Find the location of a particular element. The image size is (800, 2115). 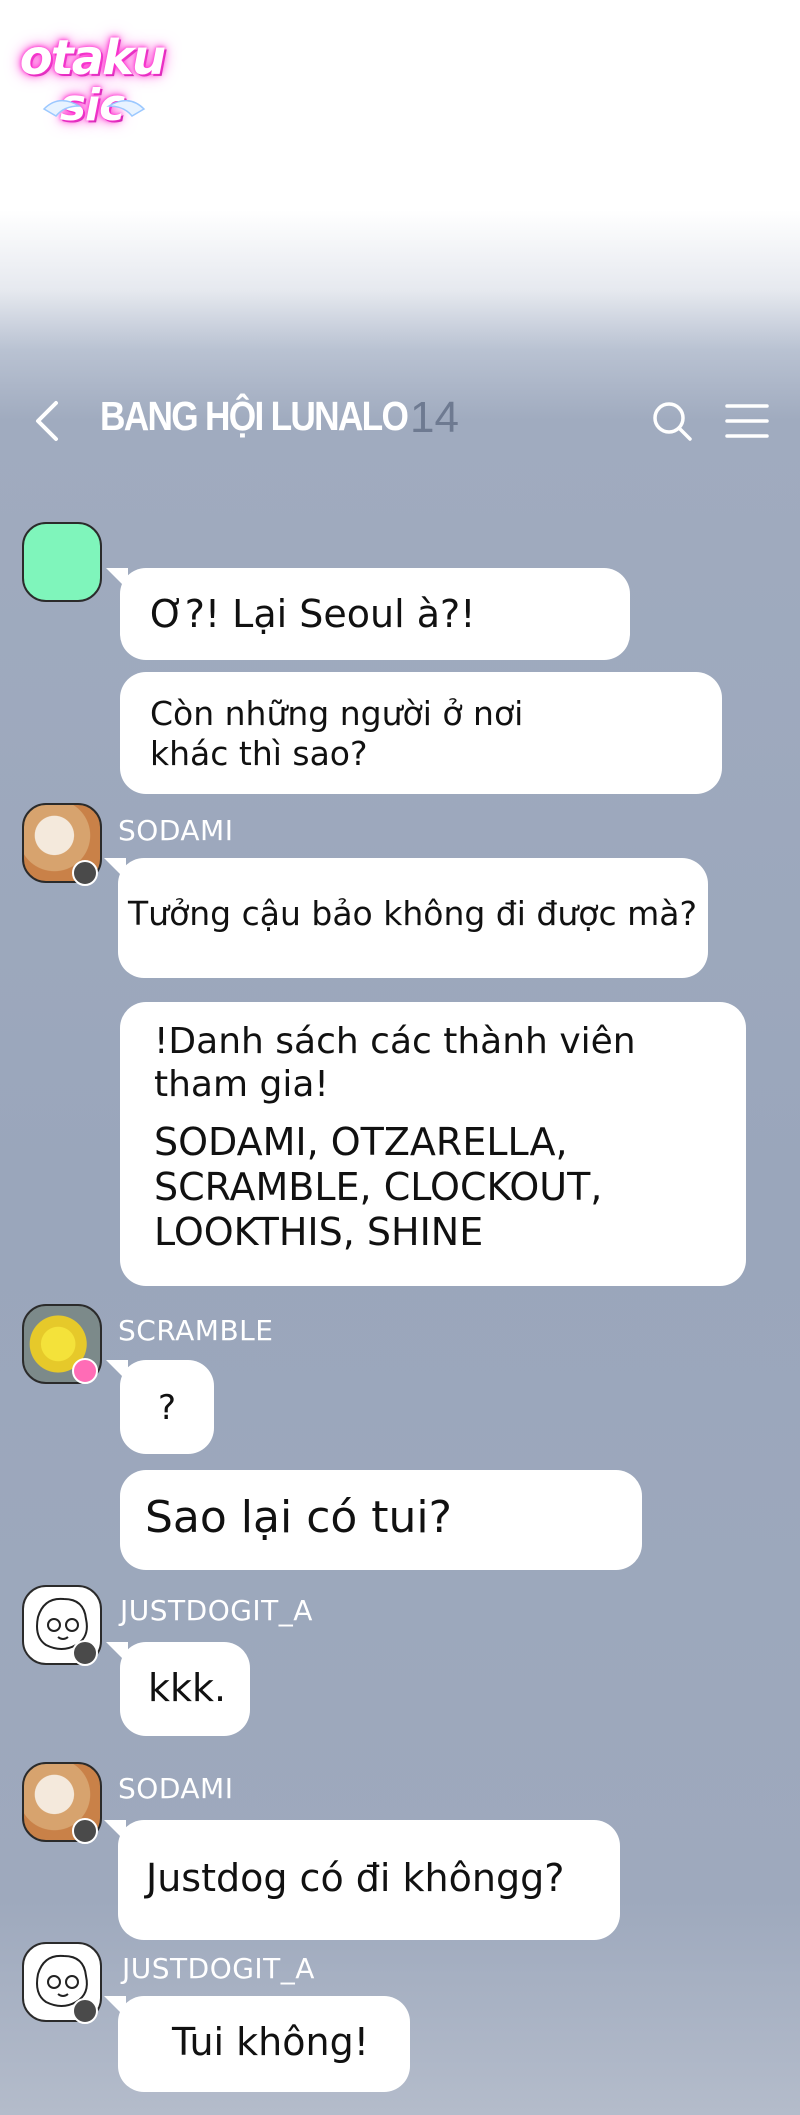

message-text: kkk. is located at coordinates (187, 1688).